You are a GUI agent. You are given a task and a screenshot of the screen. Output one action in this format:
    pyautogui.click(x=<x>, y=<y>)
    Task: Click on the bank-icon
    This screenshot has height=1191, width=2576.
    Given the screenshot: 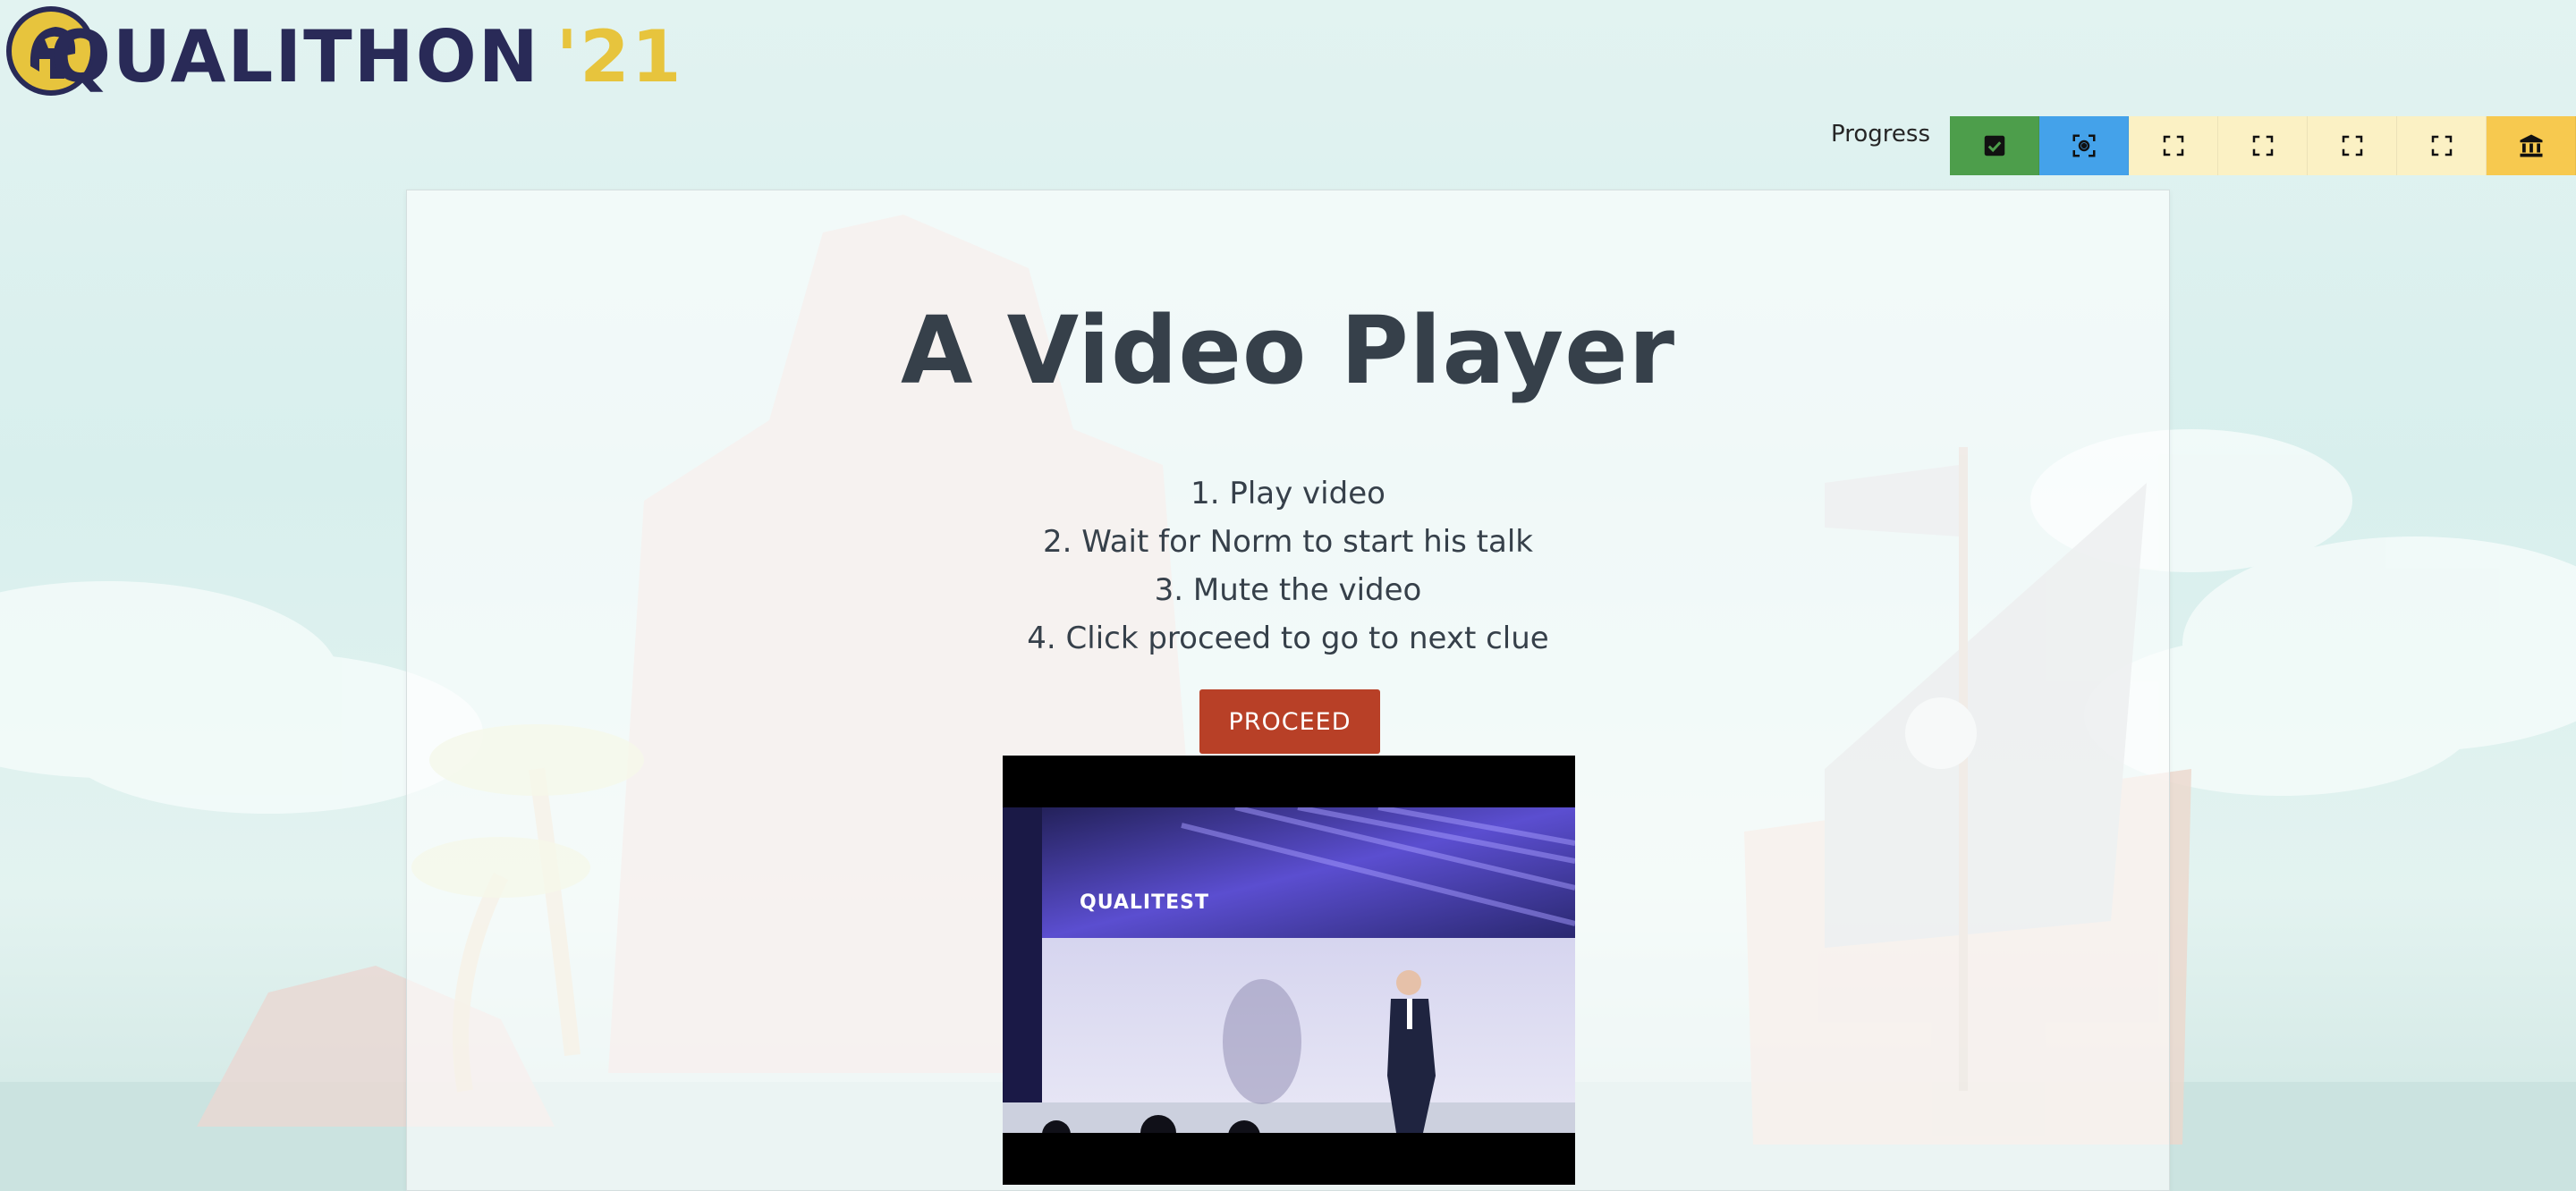 What is the action you would take?
    pyautogui.click(x=2531, y=145)
    